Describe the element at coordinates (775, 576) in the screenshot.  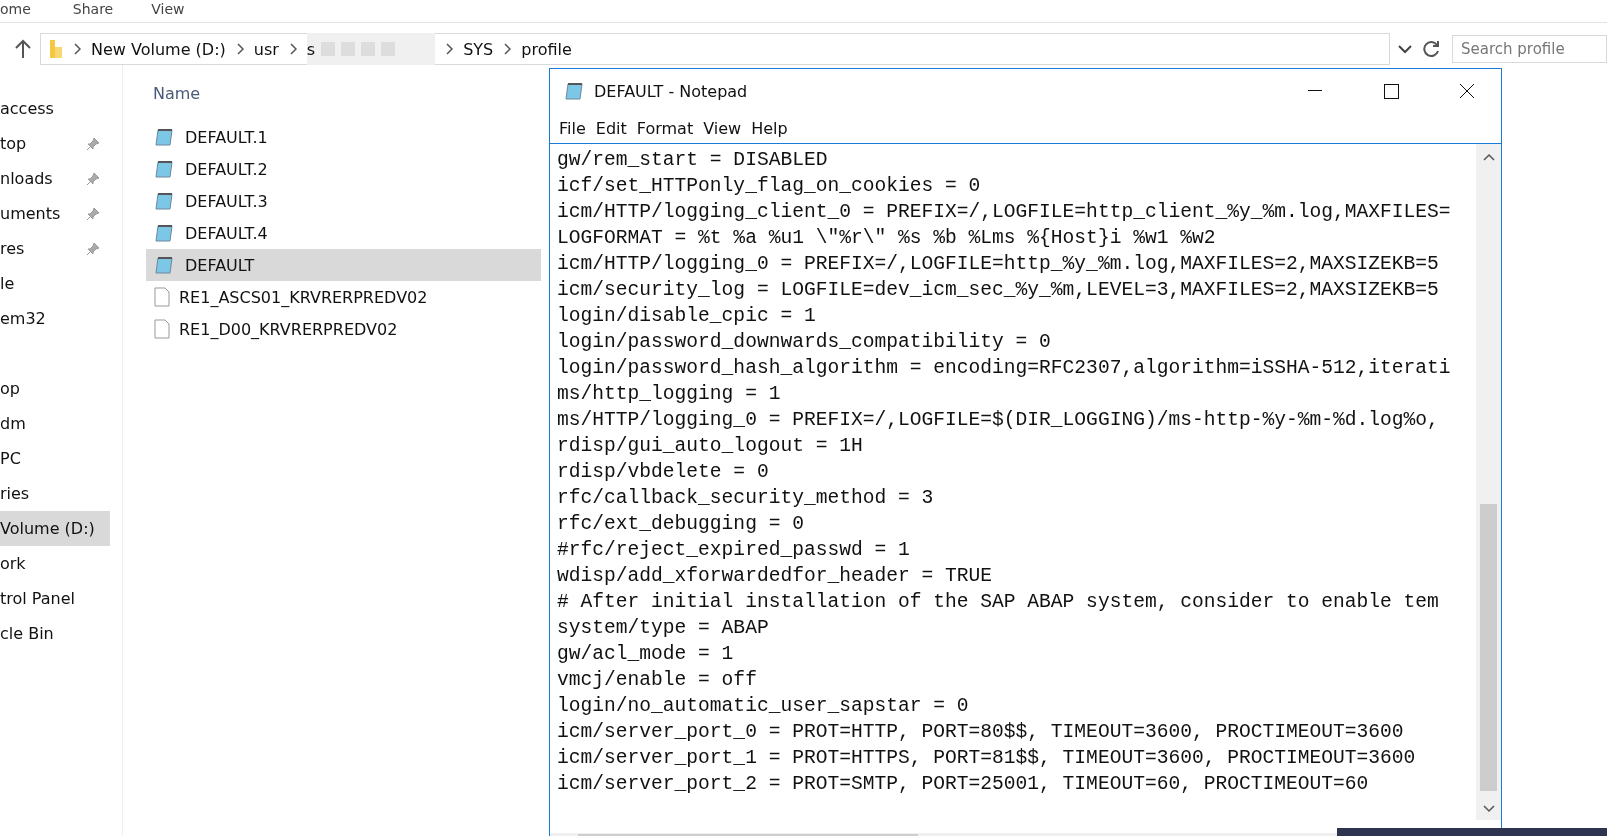
I see `text-line: wdisp/add_xforwardedfor_header = TRUE` at that location.